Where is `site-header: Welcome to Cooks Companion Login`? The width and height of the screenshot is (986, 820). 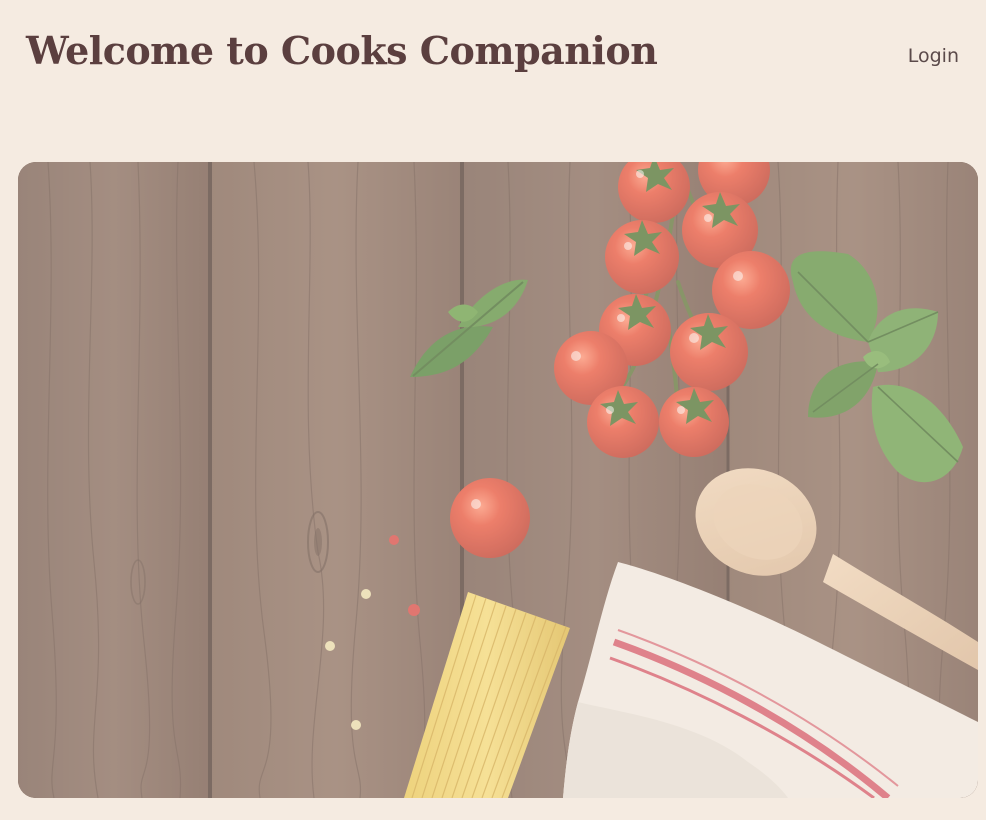
site-header: Welcome to Cooks Companion Login is located at coordinates (493, 55).